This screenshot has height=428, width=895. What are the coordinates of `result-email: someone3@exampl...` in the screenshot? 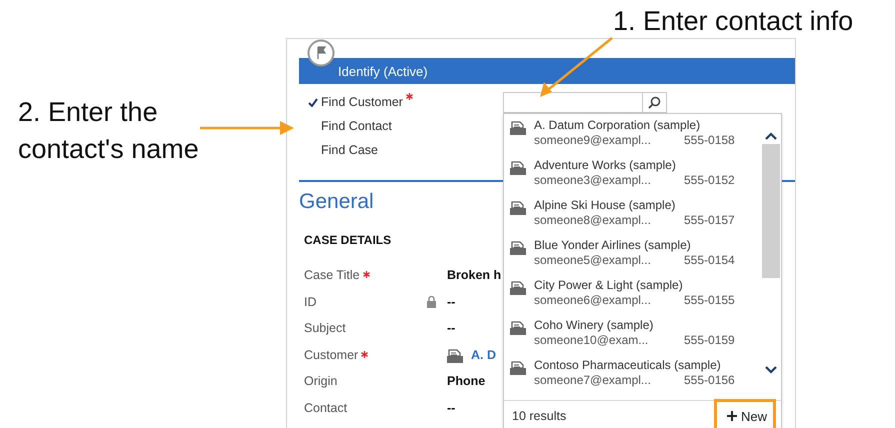 It's located at (593, 180).